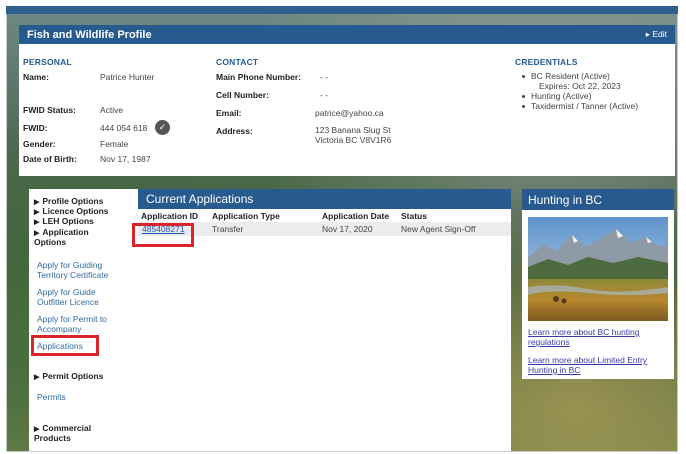 The height and width of the screenshot is (454, 686). I want to click on col-application-date: Application Date, so click(356, 216).